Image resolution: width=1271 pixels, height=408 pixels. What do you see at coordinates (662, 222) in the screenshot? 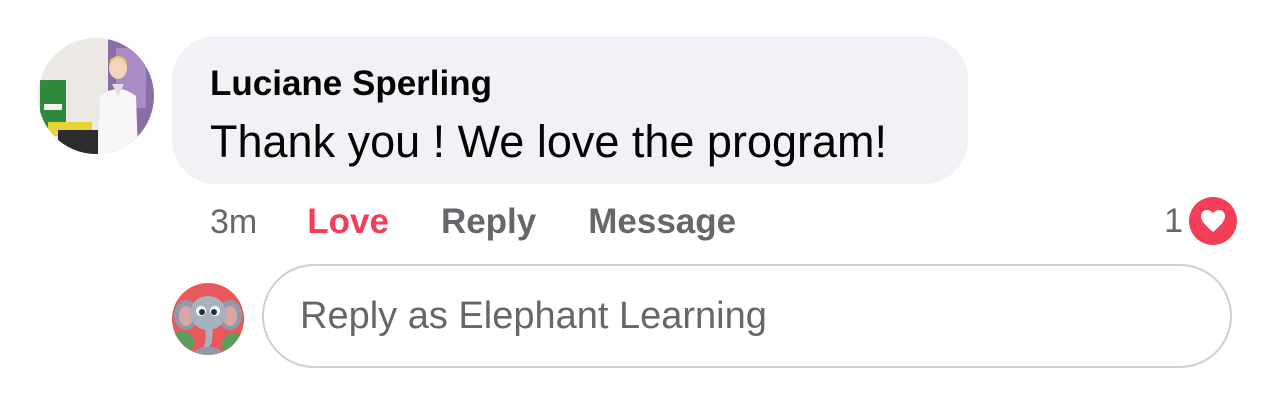
I see `message-button: Message` at bounding box center [662, 222].